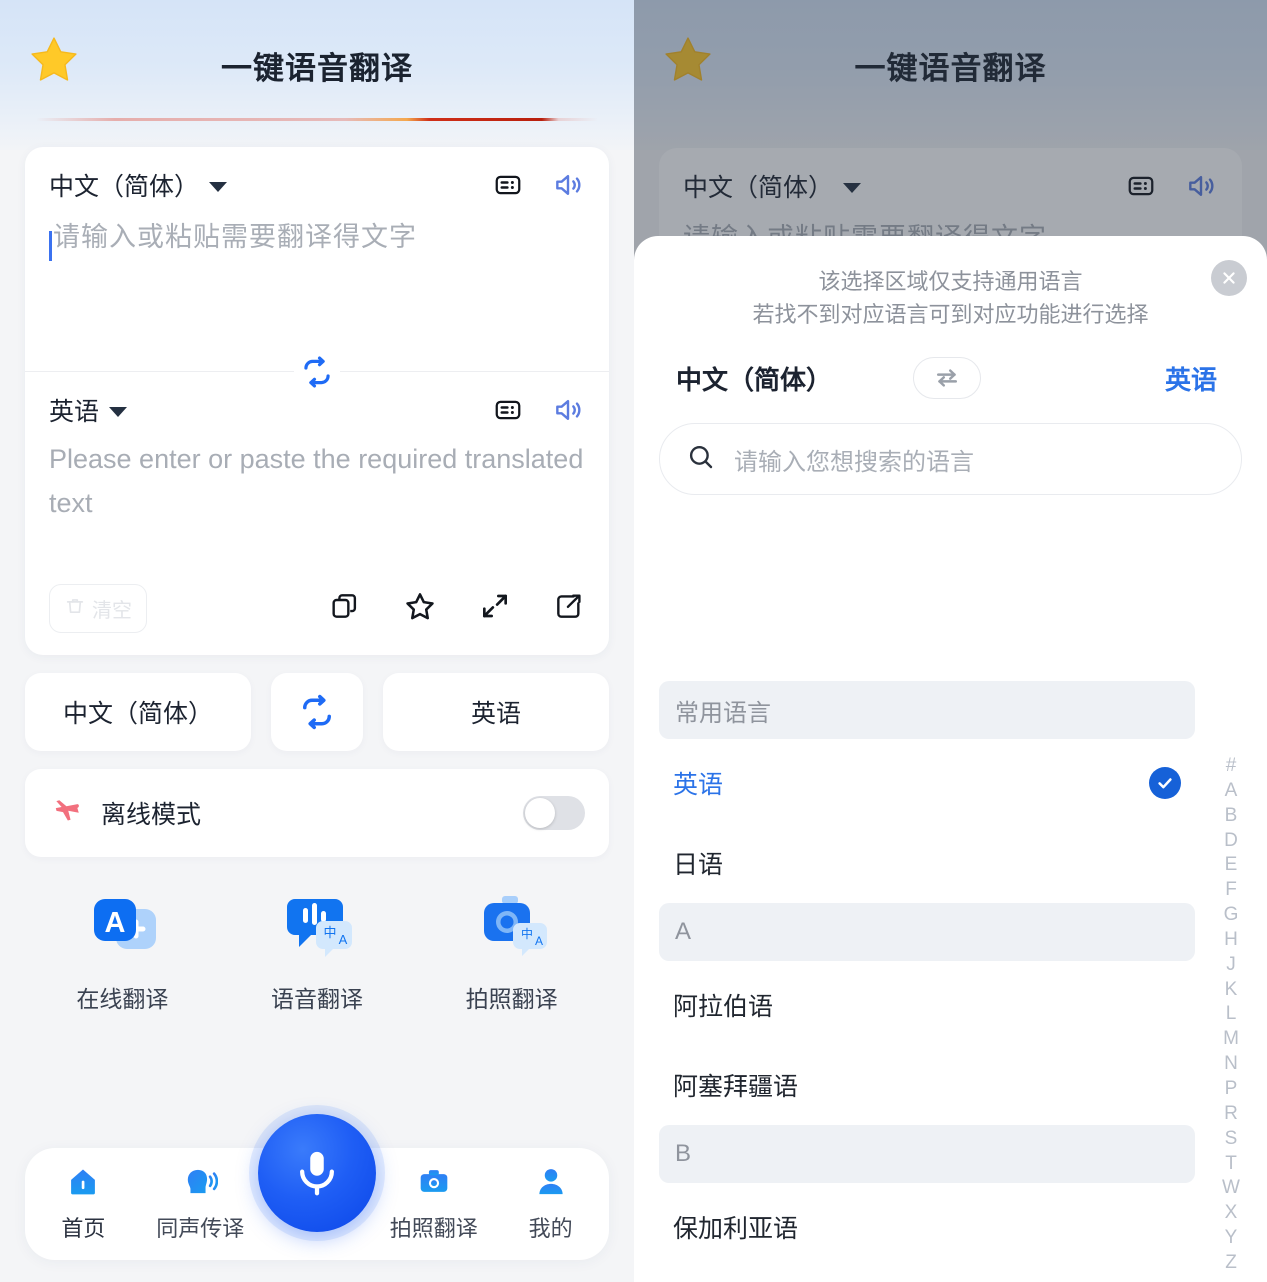 The height and width of the screenshot is (1282, 1267). I want to click on target-language-selector: 英语, so click(88, 410).